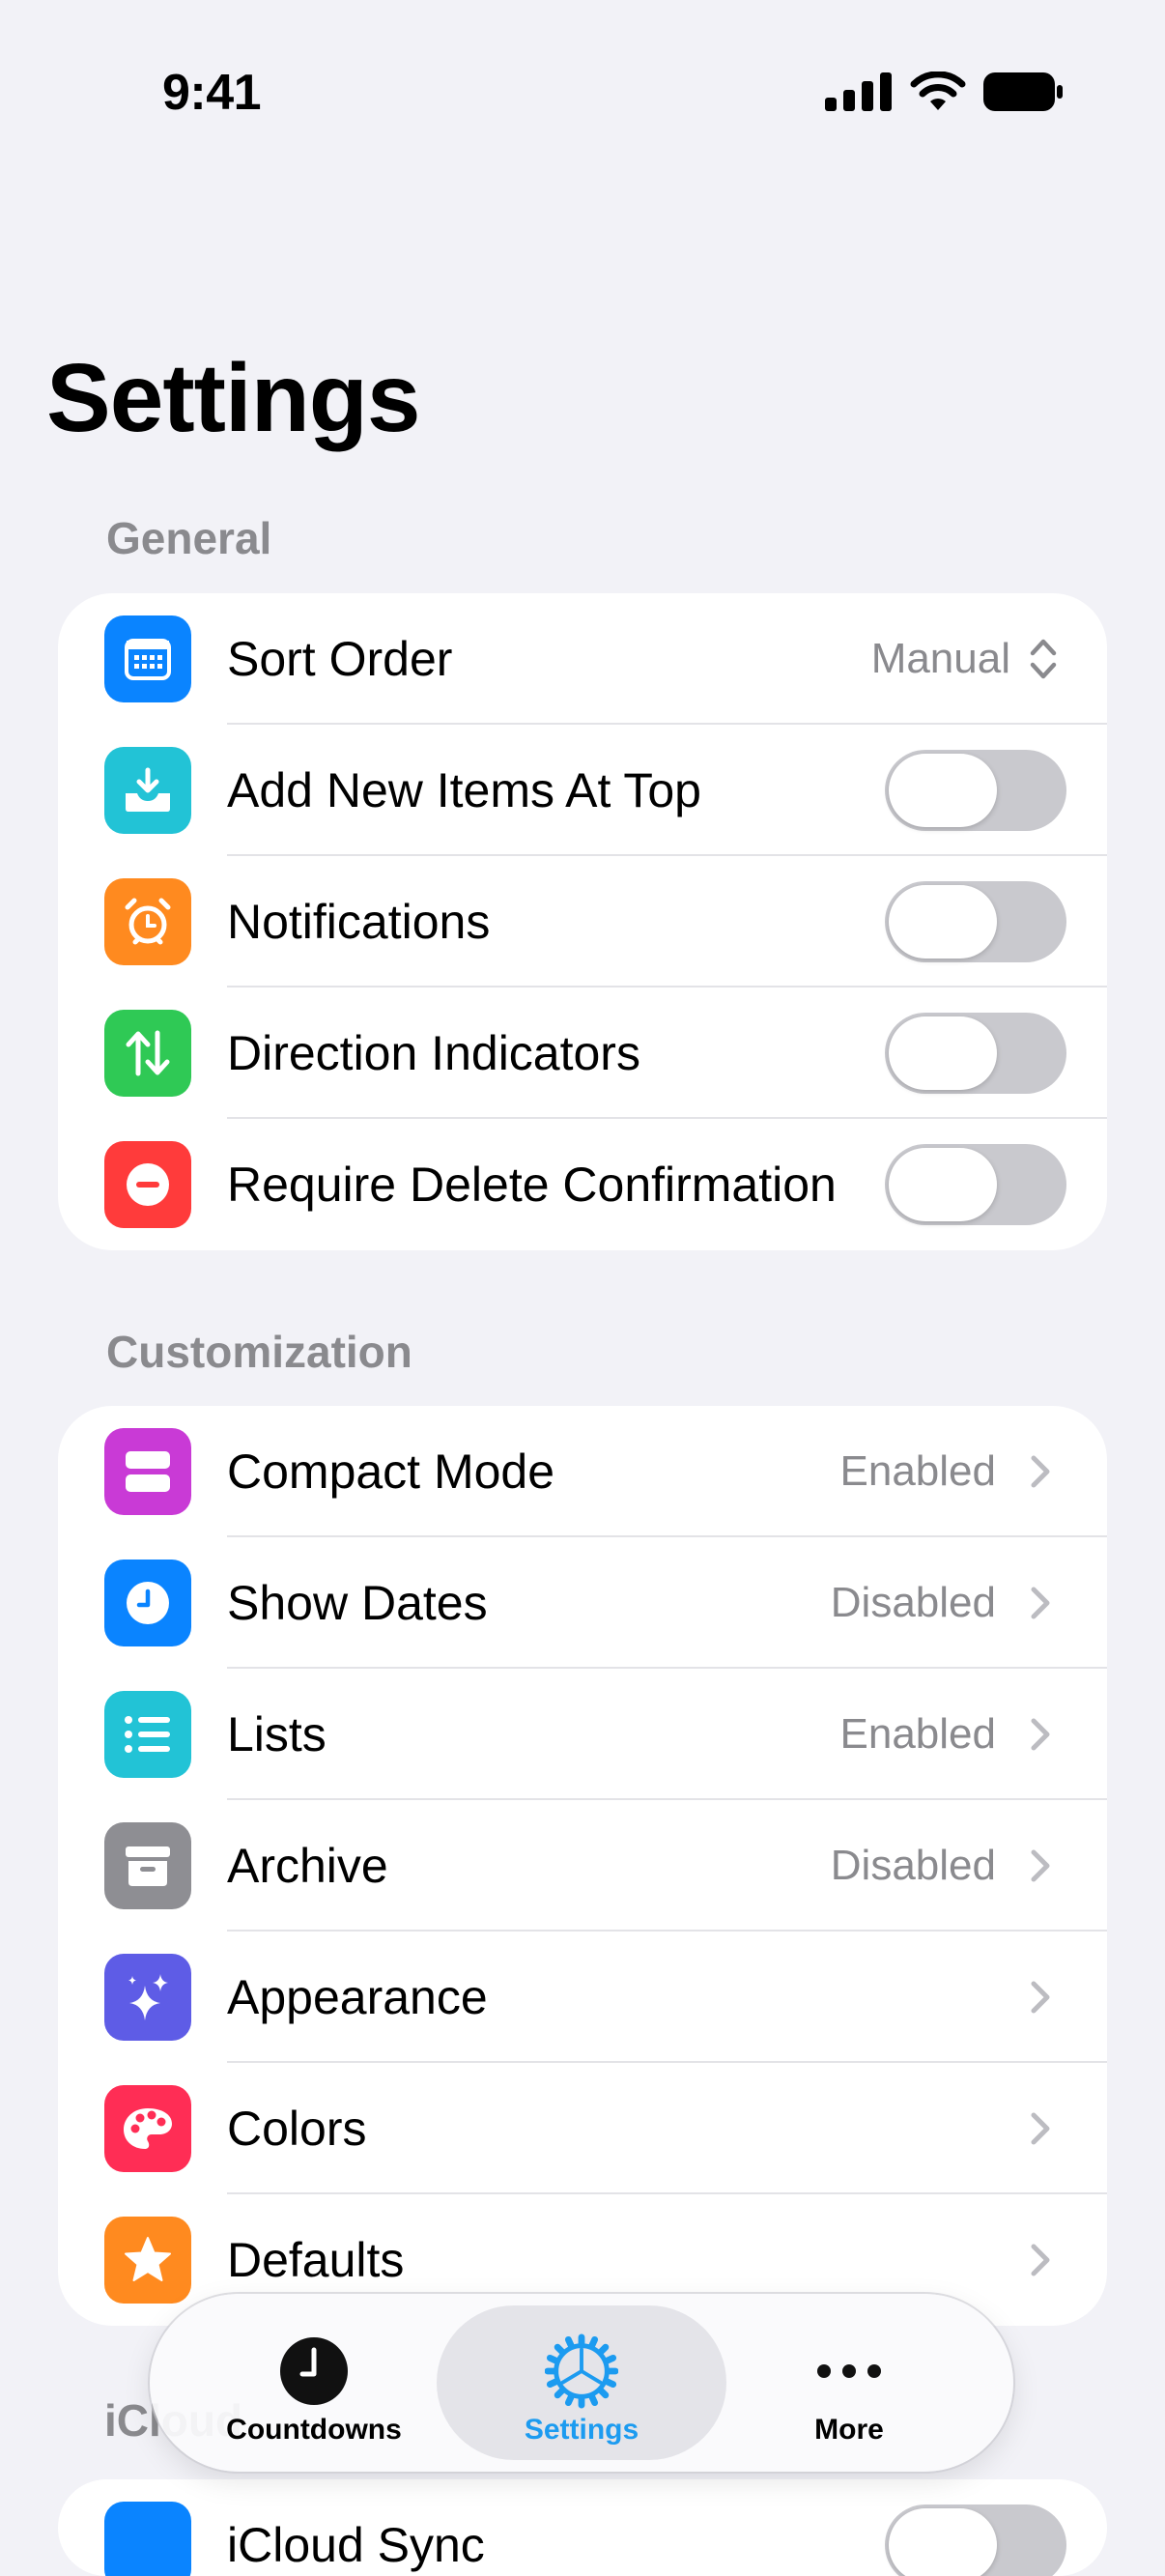  What do you see at coordinates (464, 790) in the screenshot?
I see `add-new-items-at-top-label: Add New Items At Top` at bounding box center [464, 790].